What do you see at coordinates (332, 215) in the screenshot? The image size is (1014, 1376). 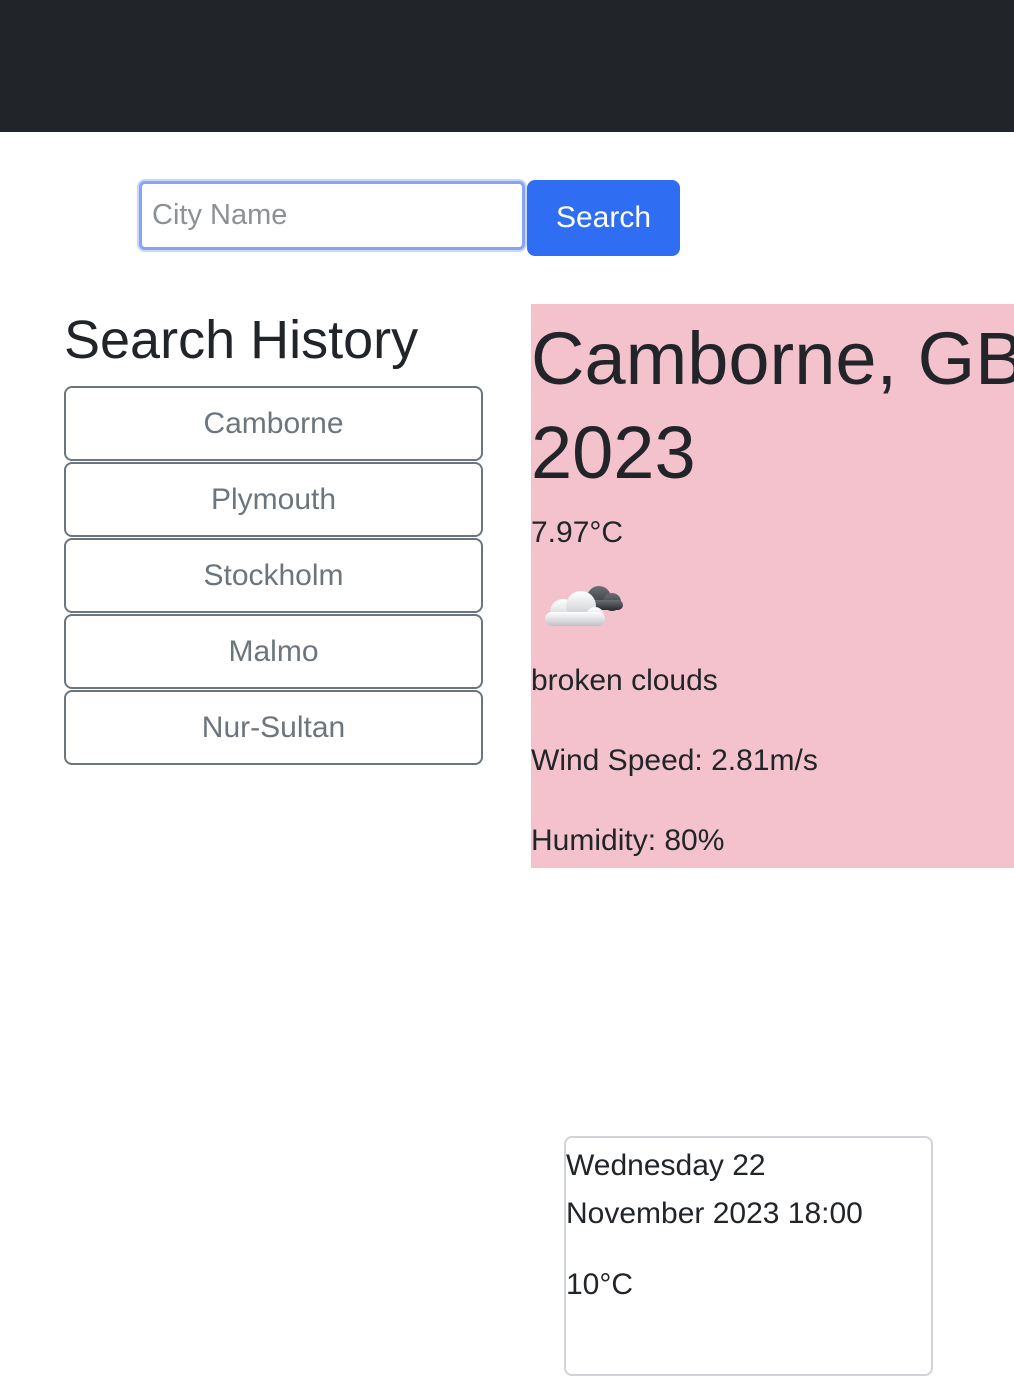 I see `city-search-input` at bounding box center [332, 215].